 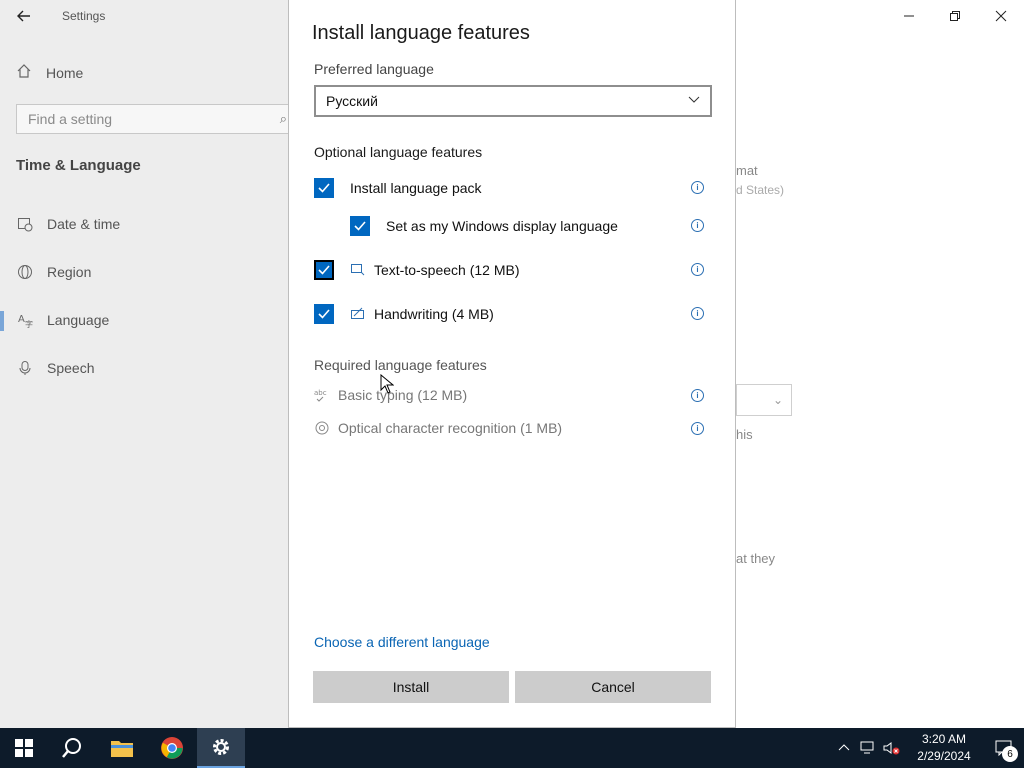 I want to click on basic-typing-icon: abc, so click(x=322, y=395).